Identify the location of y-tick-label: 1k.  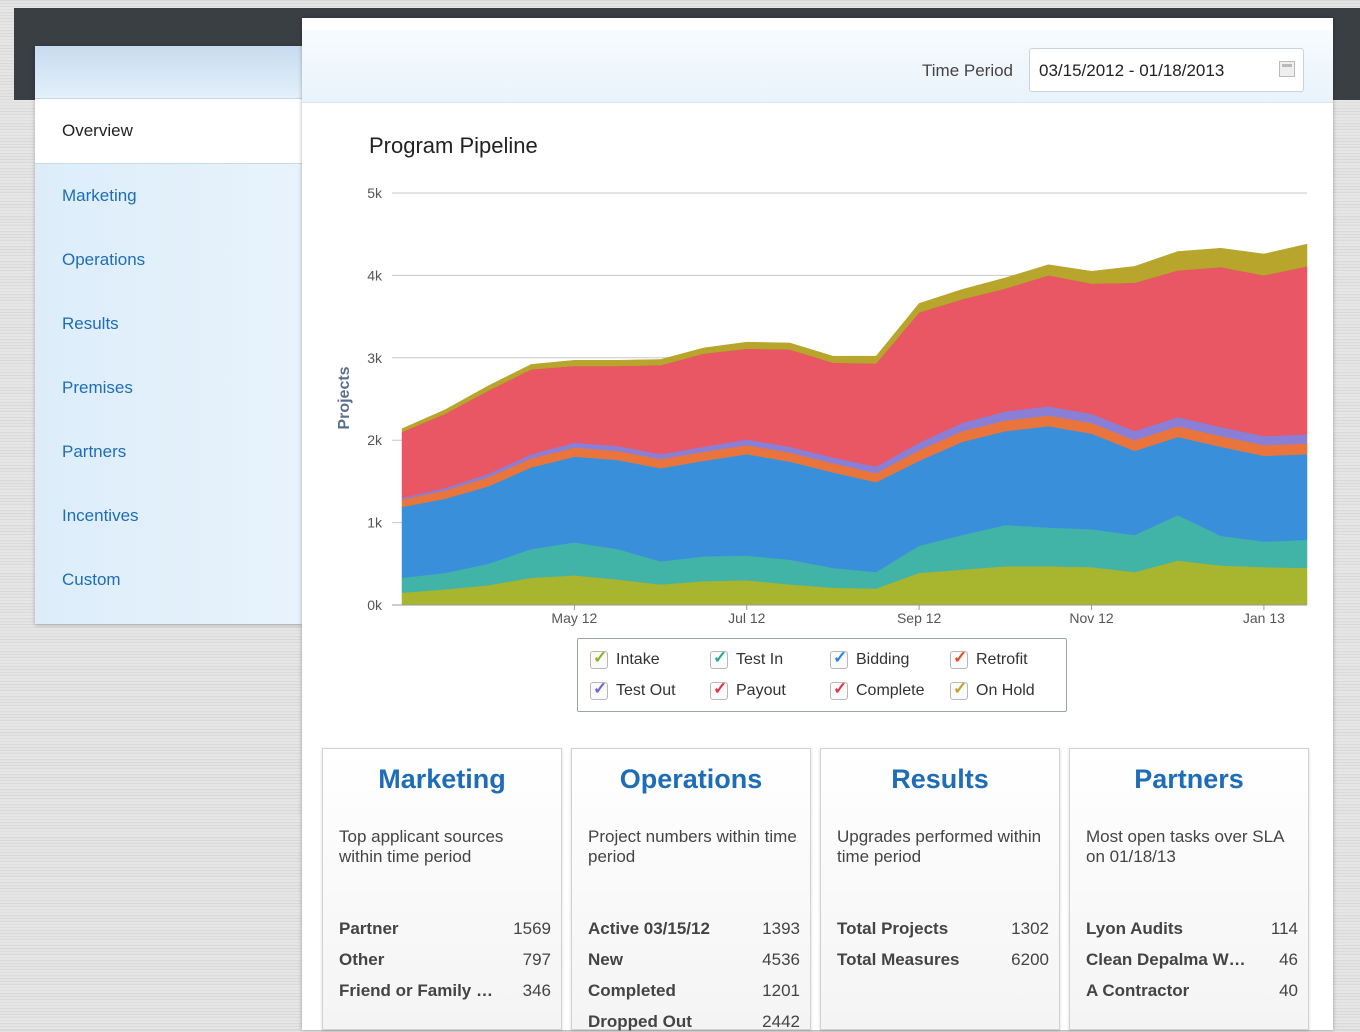
(375, 523).